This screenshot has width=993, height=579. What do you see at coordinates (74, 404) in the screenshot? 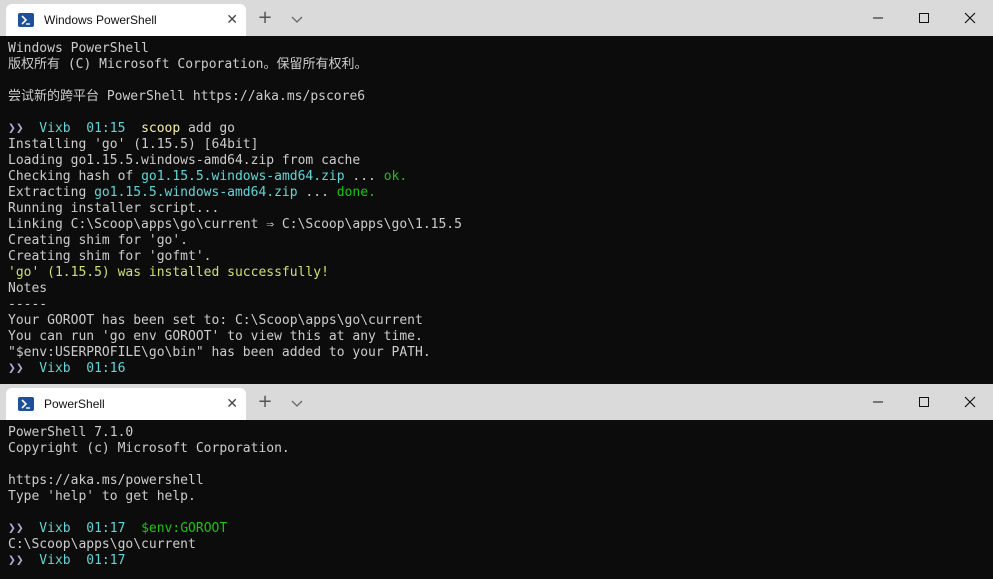
I see `tab-title: PowerShell` at bounding box center [74, 404].